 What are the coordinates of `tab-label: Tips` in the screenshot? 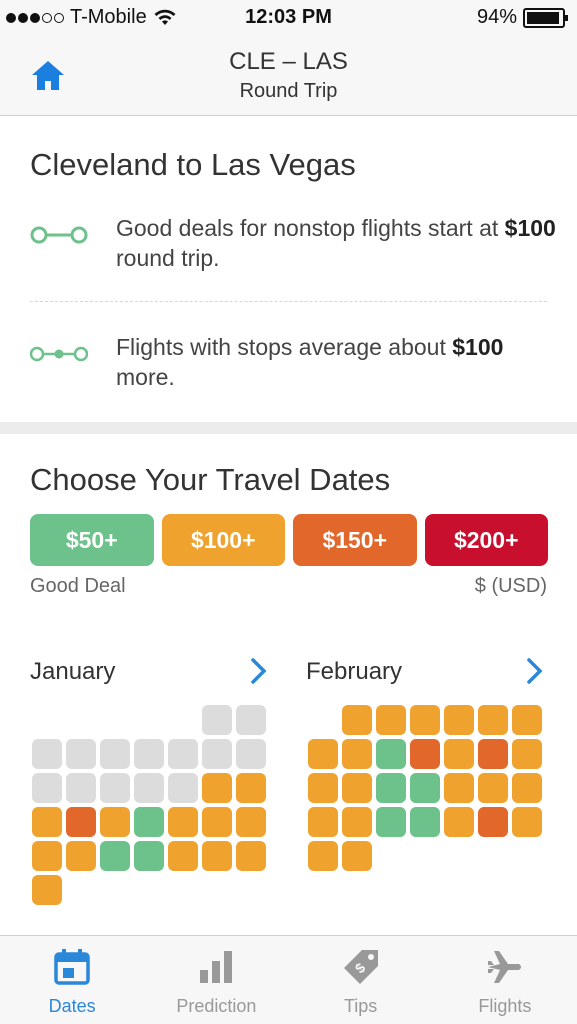 It's located at (360, 1006).